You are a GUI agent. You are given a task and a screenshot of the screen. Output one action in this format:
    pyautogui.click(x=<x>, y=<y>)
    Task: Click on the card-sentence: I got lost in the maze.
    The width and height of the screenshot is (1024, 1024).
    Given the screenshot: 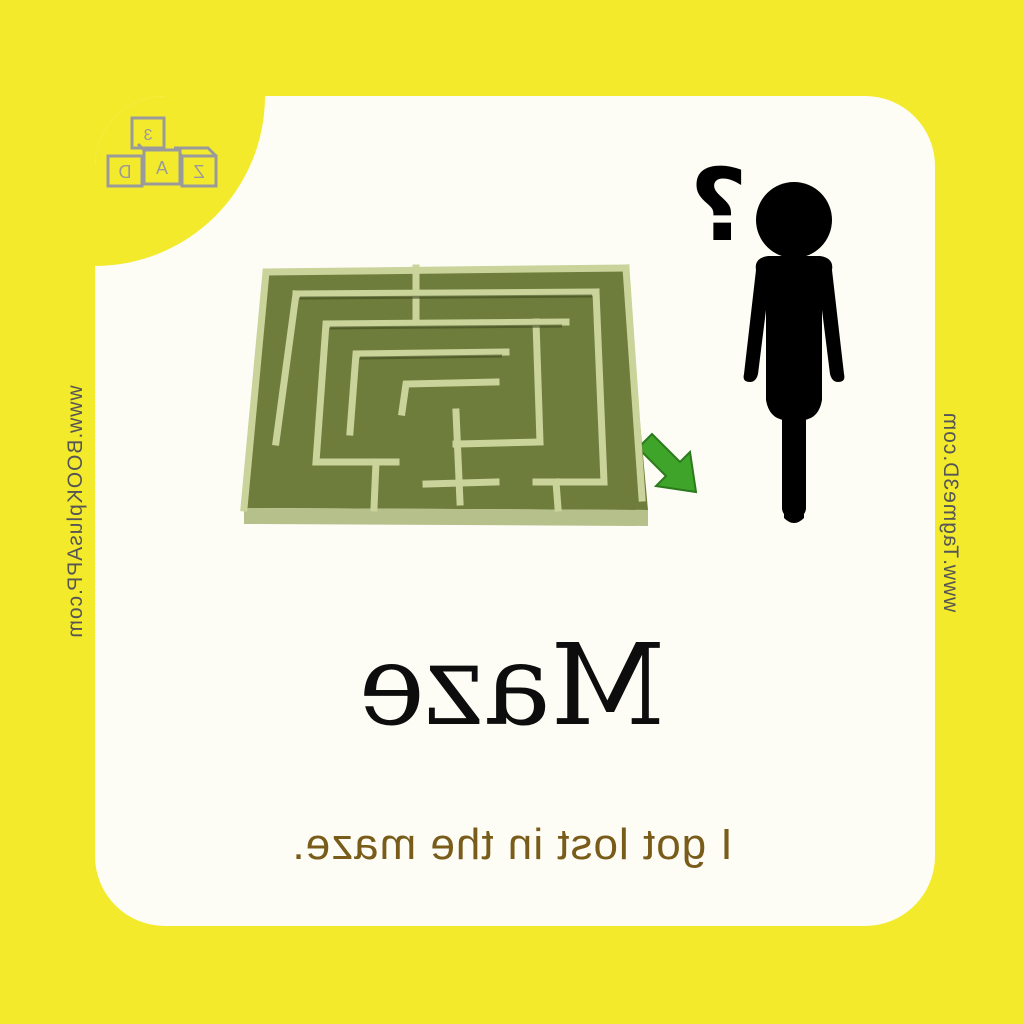 What is the action you would take?
    pyautogui.click(x=512, y=844)
    